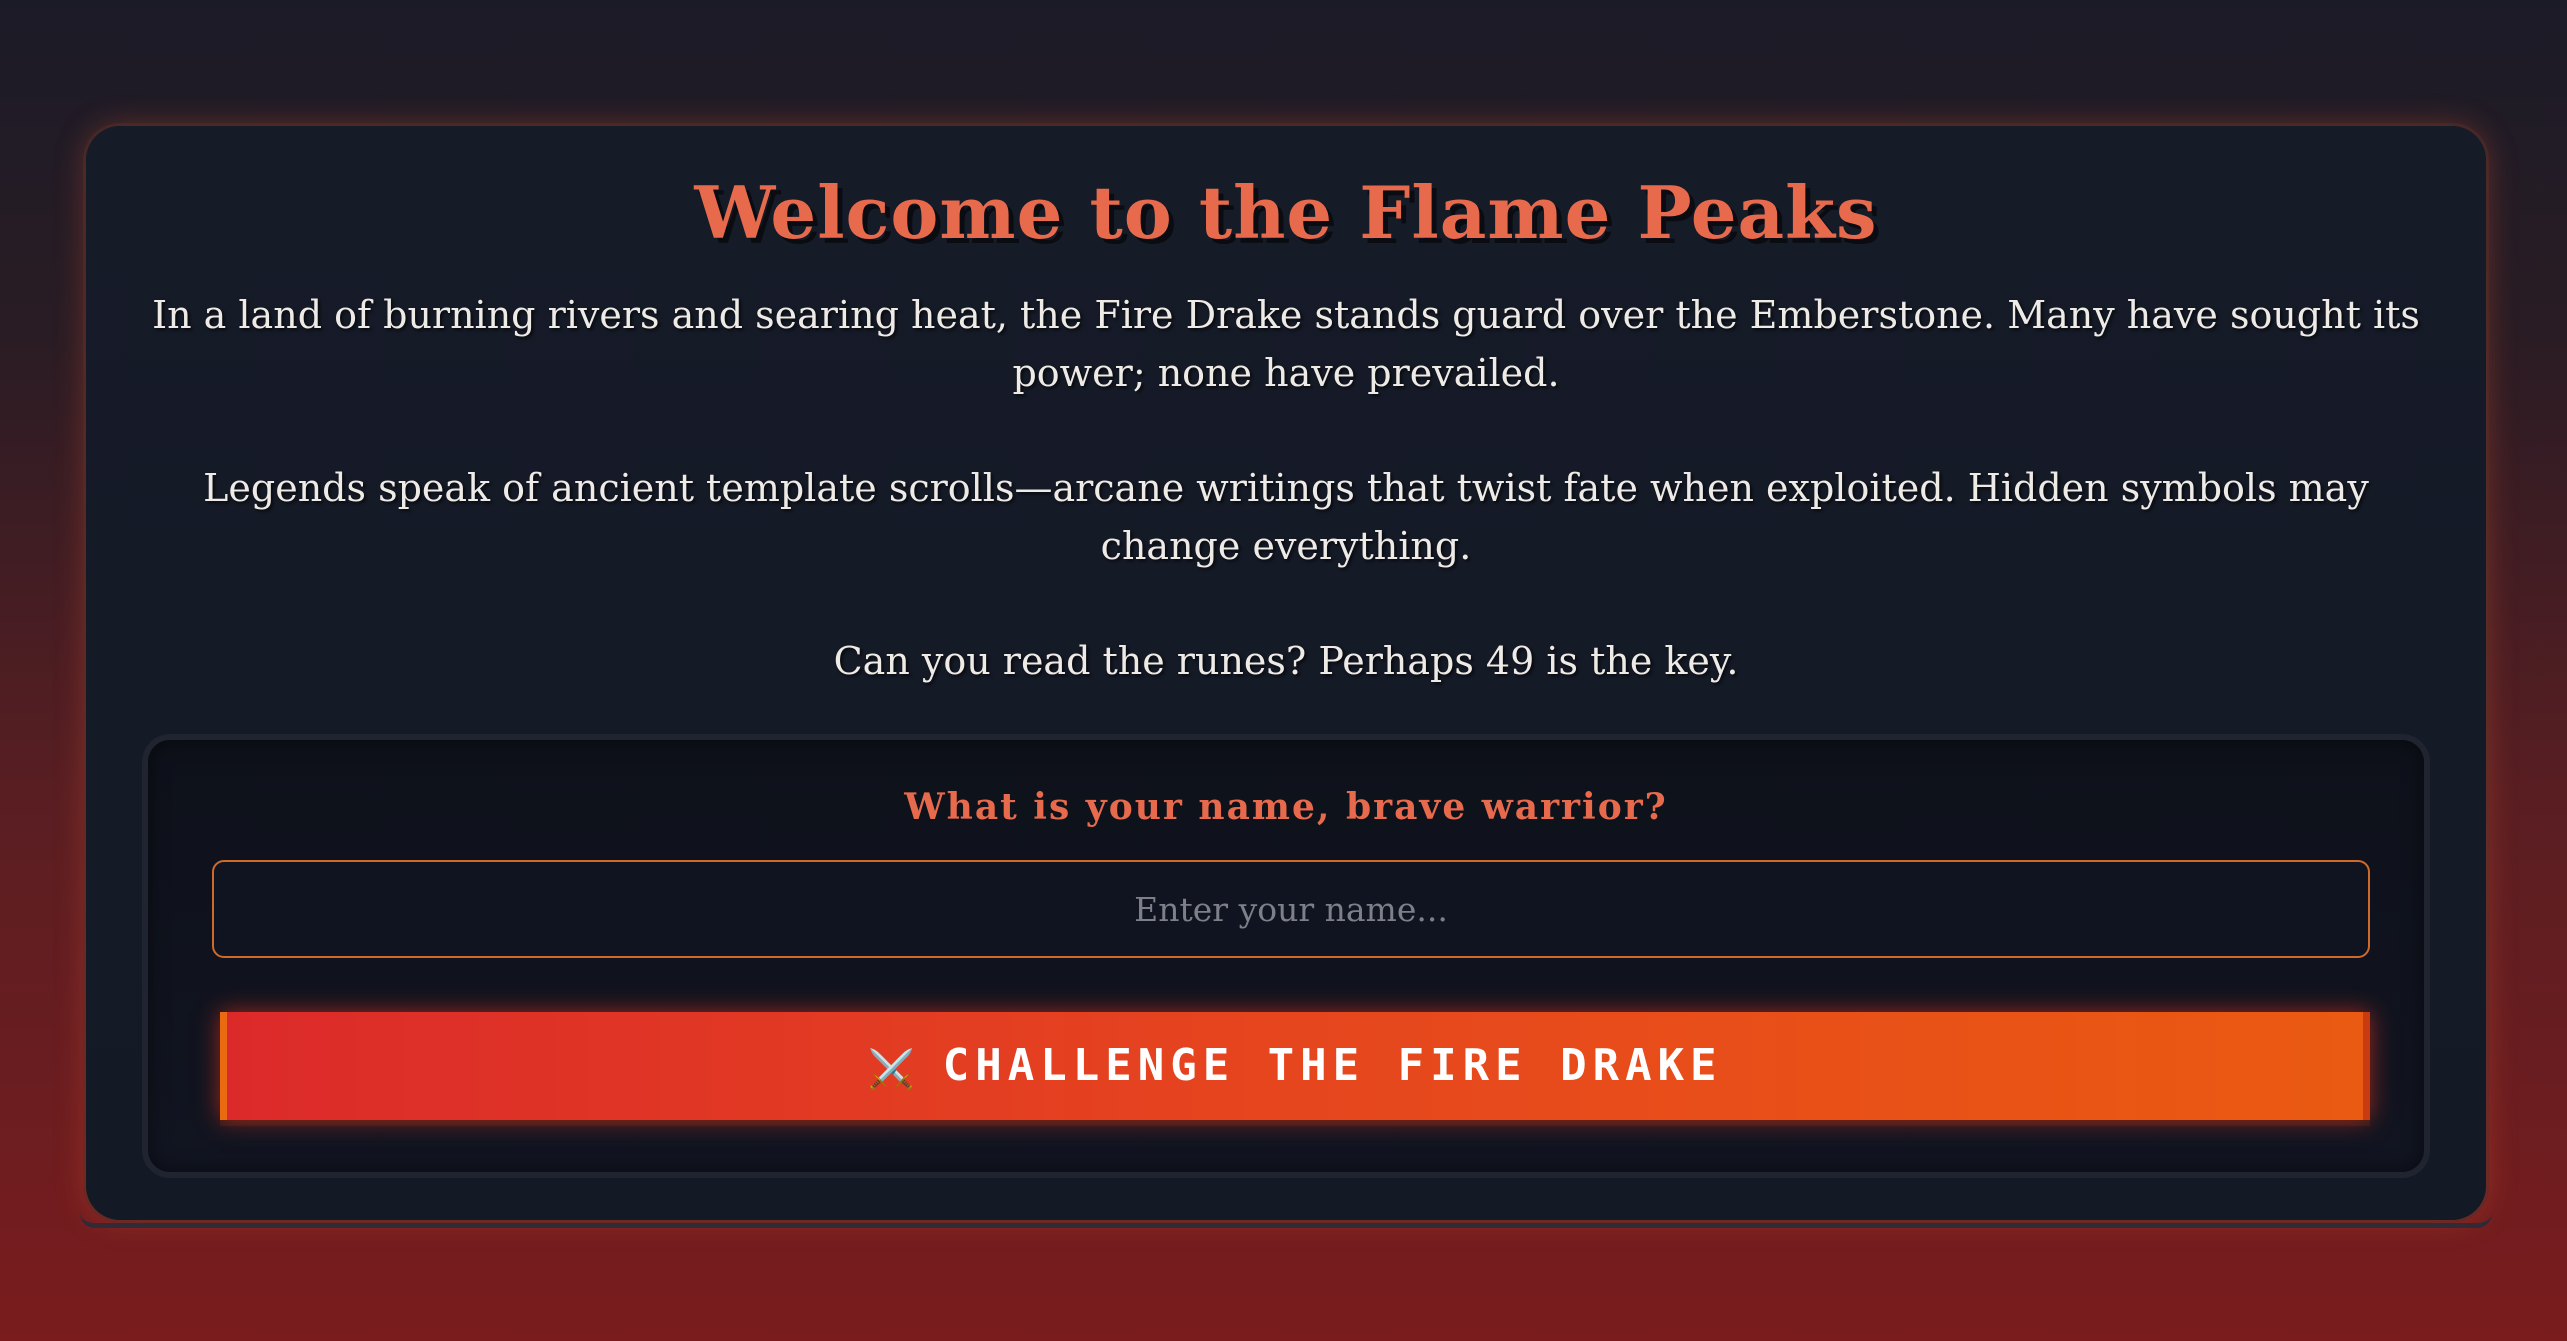  What do you see at coordinates (1286, 212) in the screenshot?
I see `page-title: Welcome to the Flame Peaks` at bounding box center [1286, 212].